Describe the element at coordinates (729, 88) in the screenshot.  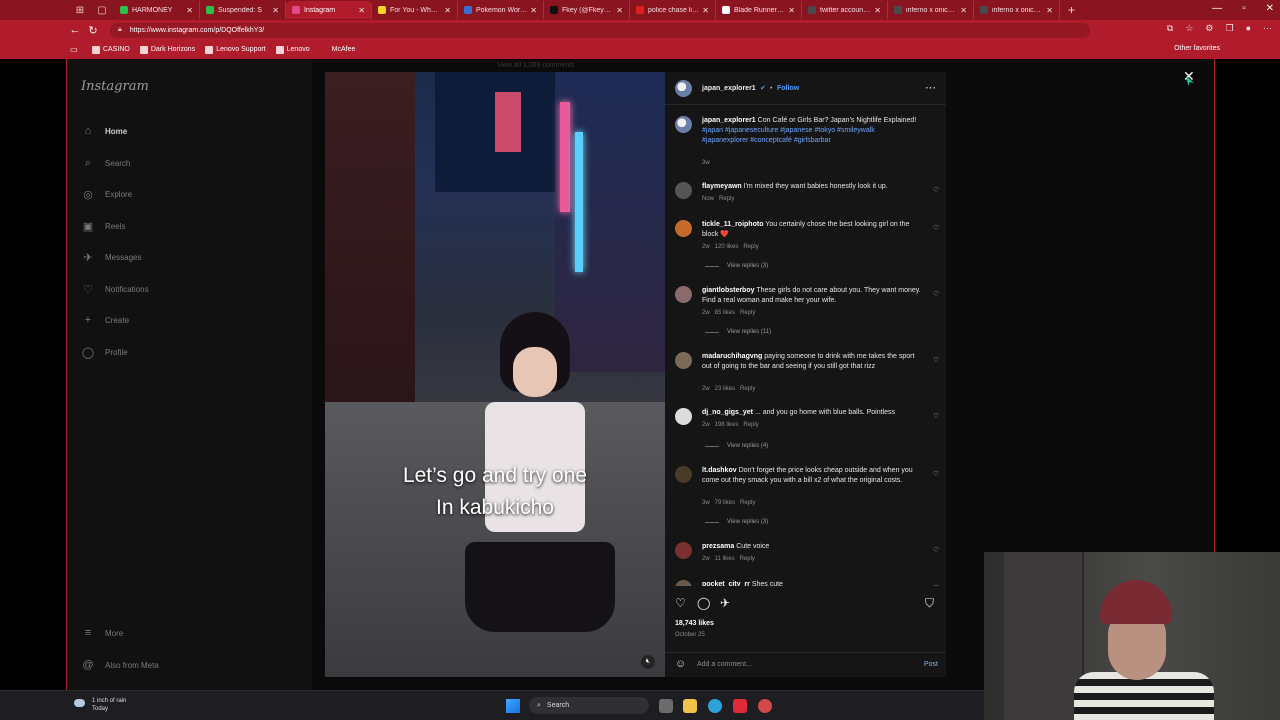
I see `author-username: japan_explorer1` at that location.